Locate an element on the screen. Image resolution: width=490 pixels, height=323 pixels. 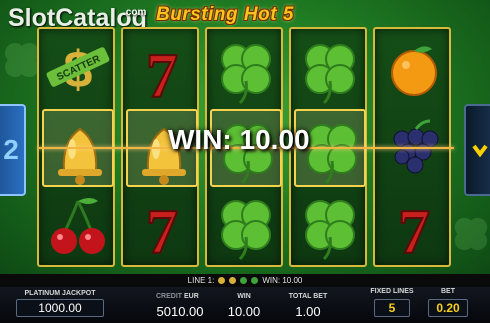
game-title: Bursting Hot 5 is located at coordinates (225, 14).